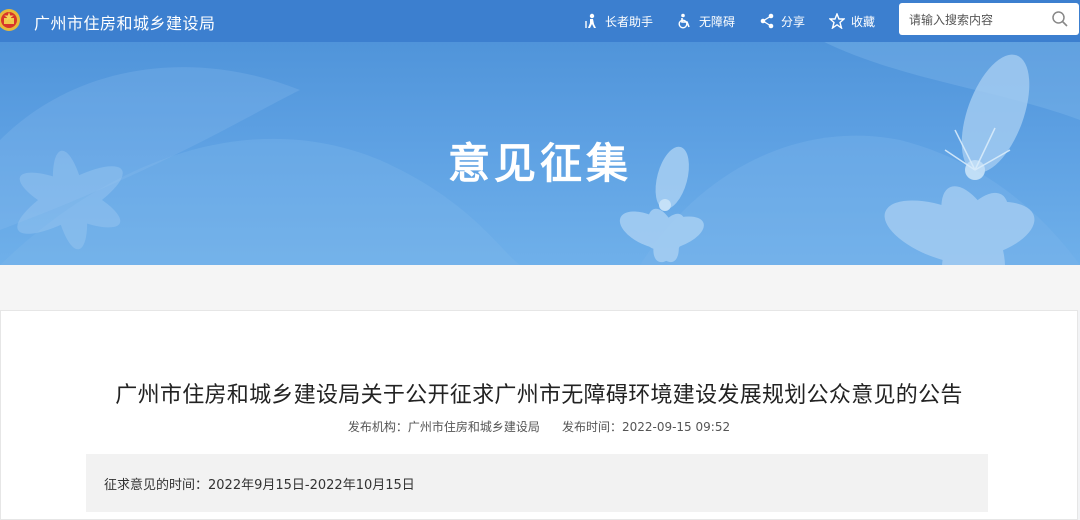 This screenshot has width=1080, height=520. Describe the element at coordinates (1060, 19) in the screenshot. I see `search-icon` at that location.